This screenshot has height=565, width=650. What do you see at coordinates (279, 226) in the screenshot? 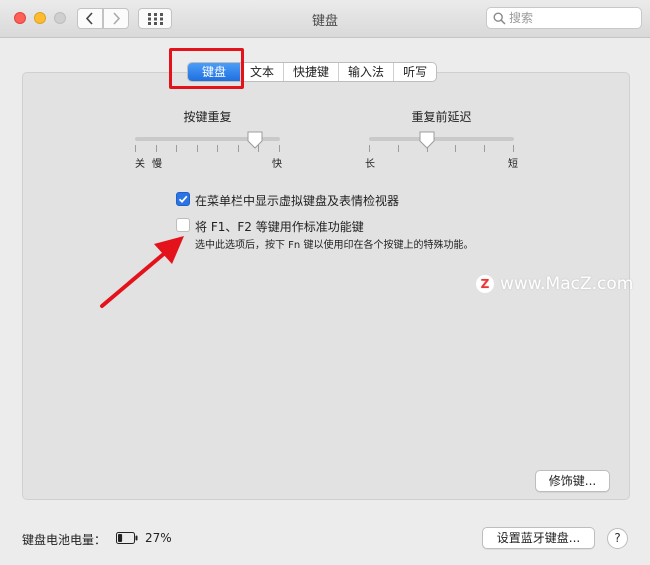
I see `fn-keys-label: 将 F1、F2 等键用作标准功能键` at bounding box center [279, 226].